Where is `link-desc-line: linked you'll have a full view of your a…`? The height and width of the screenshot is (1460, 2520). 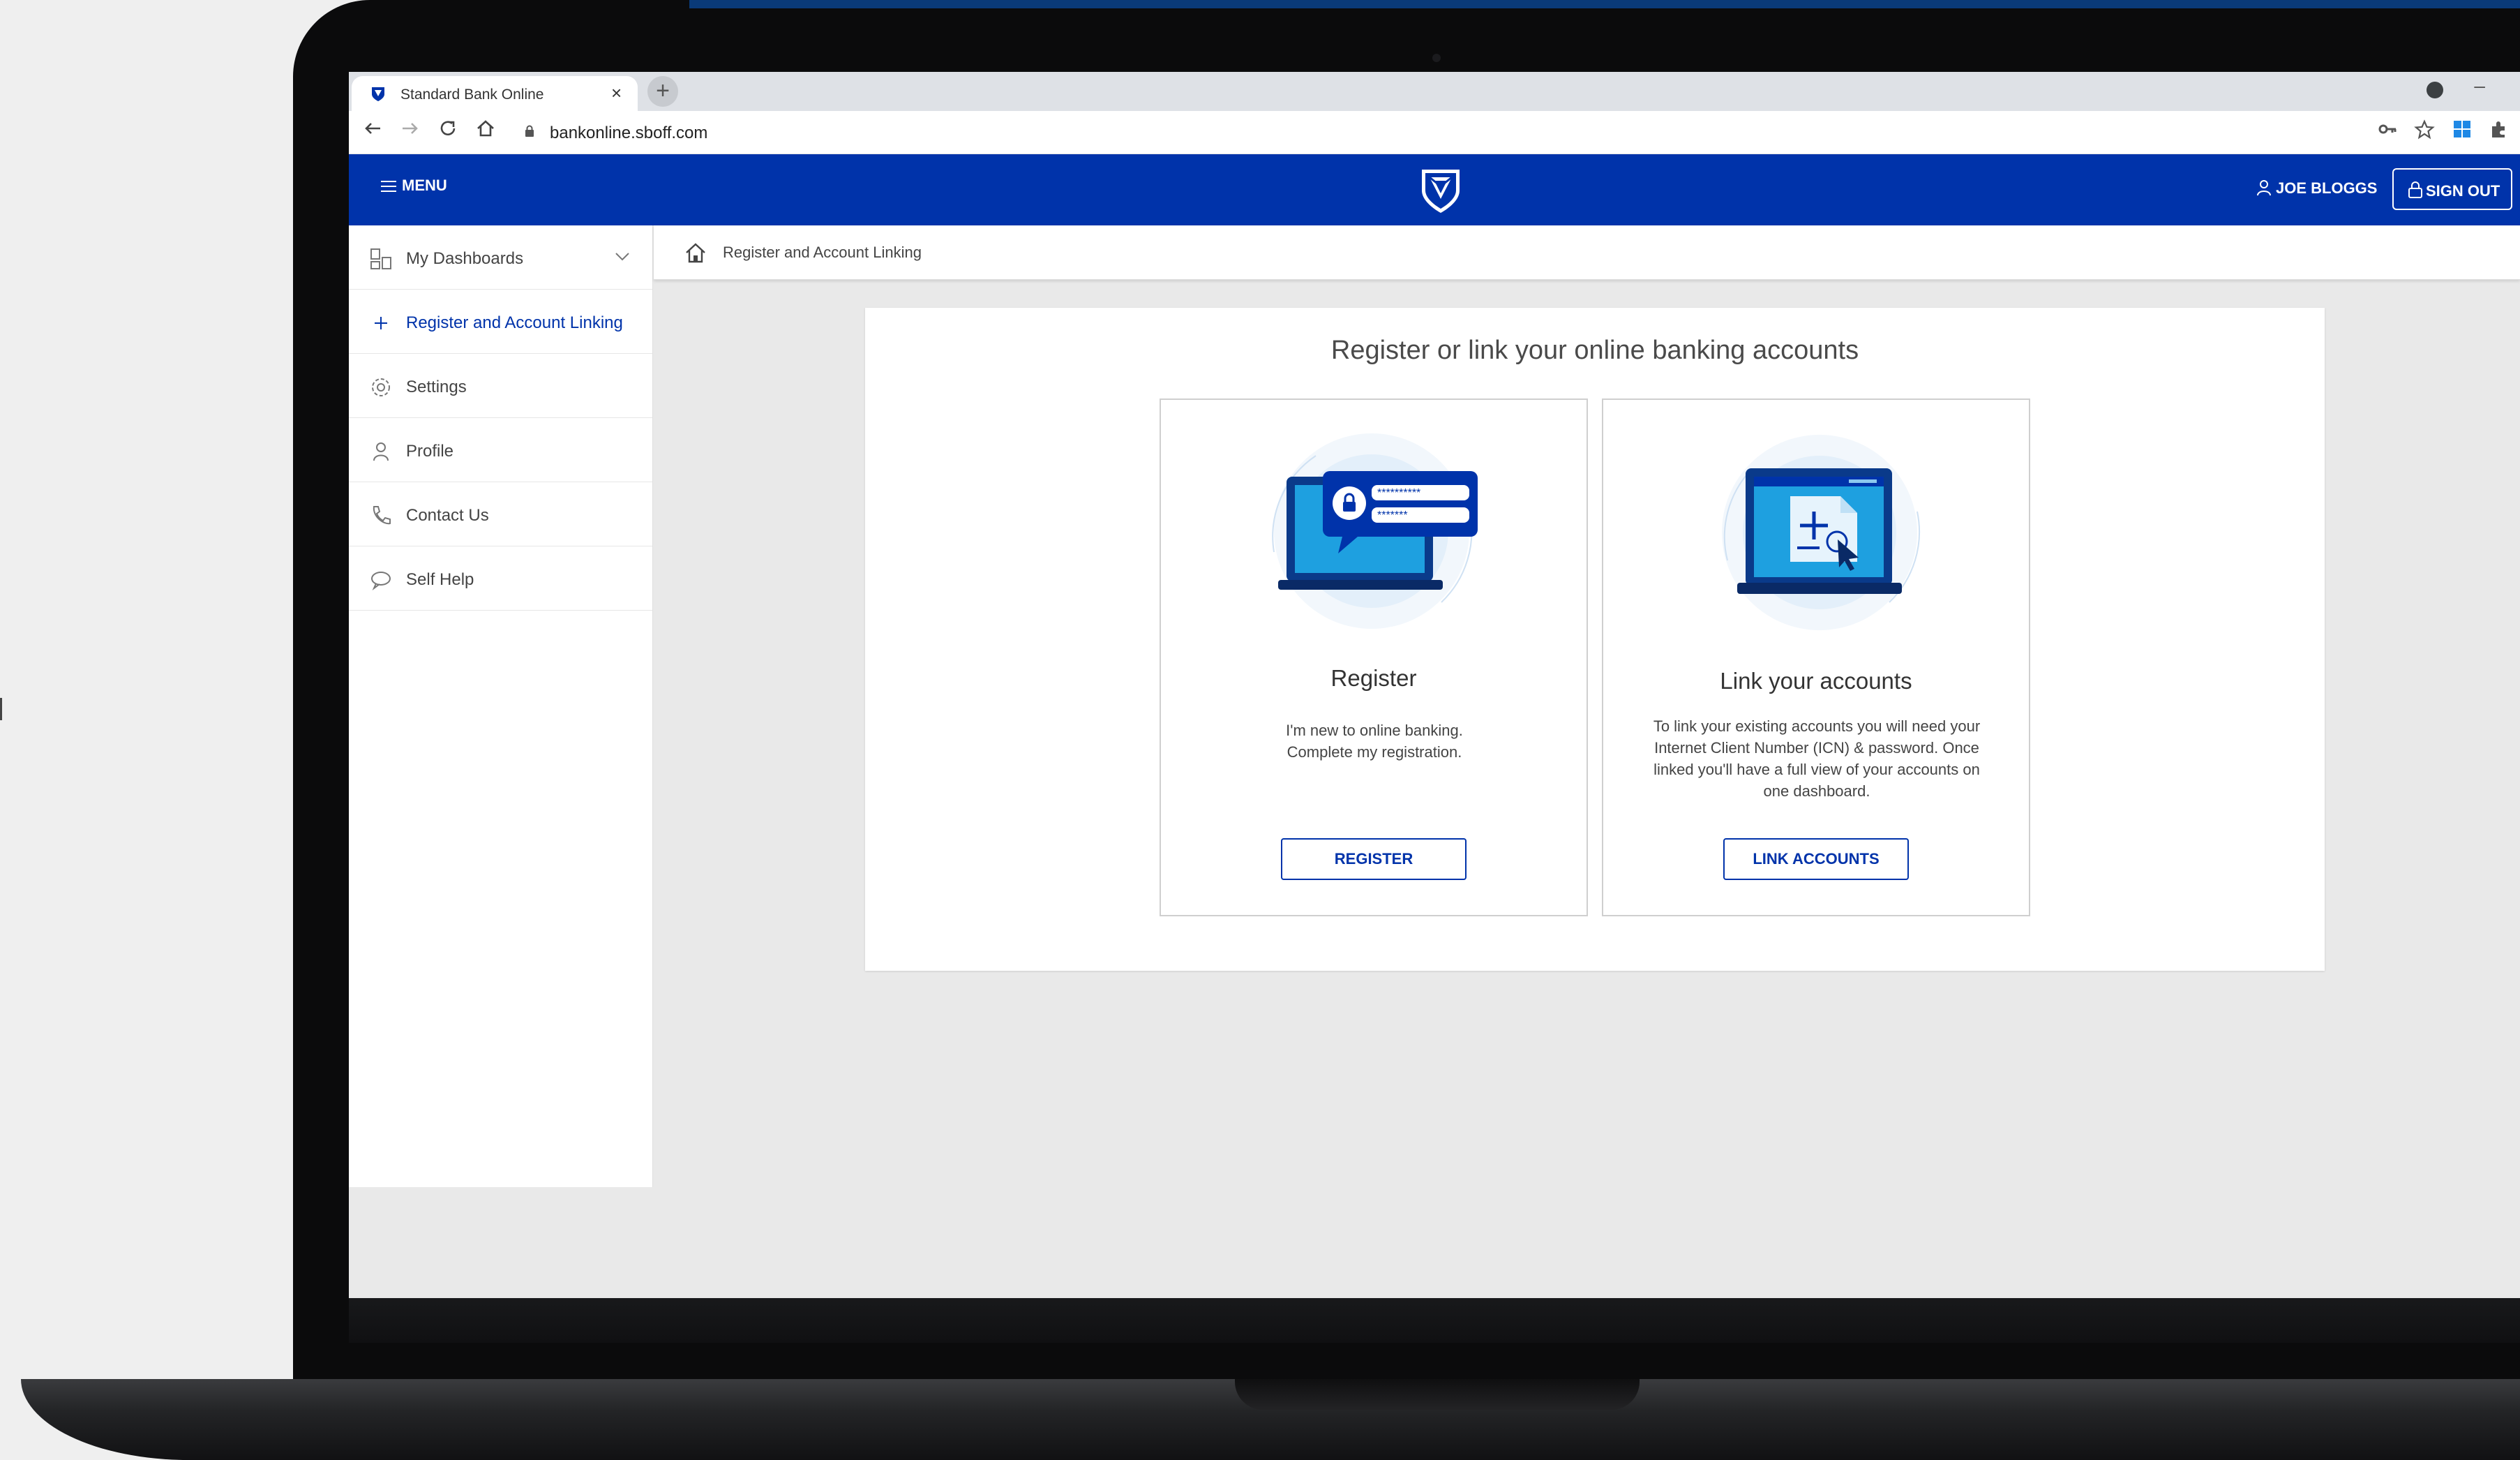
link-desc-line: linked you'll have a full view of your a… is located at coordinates (1816, 769).